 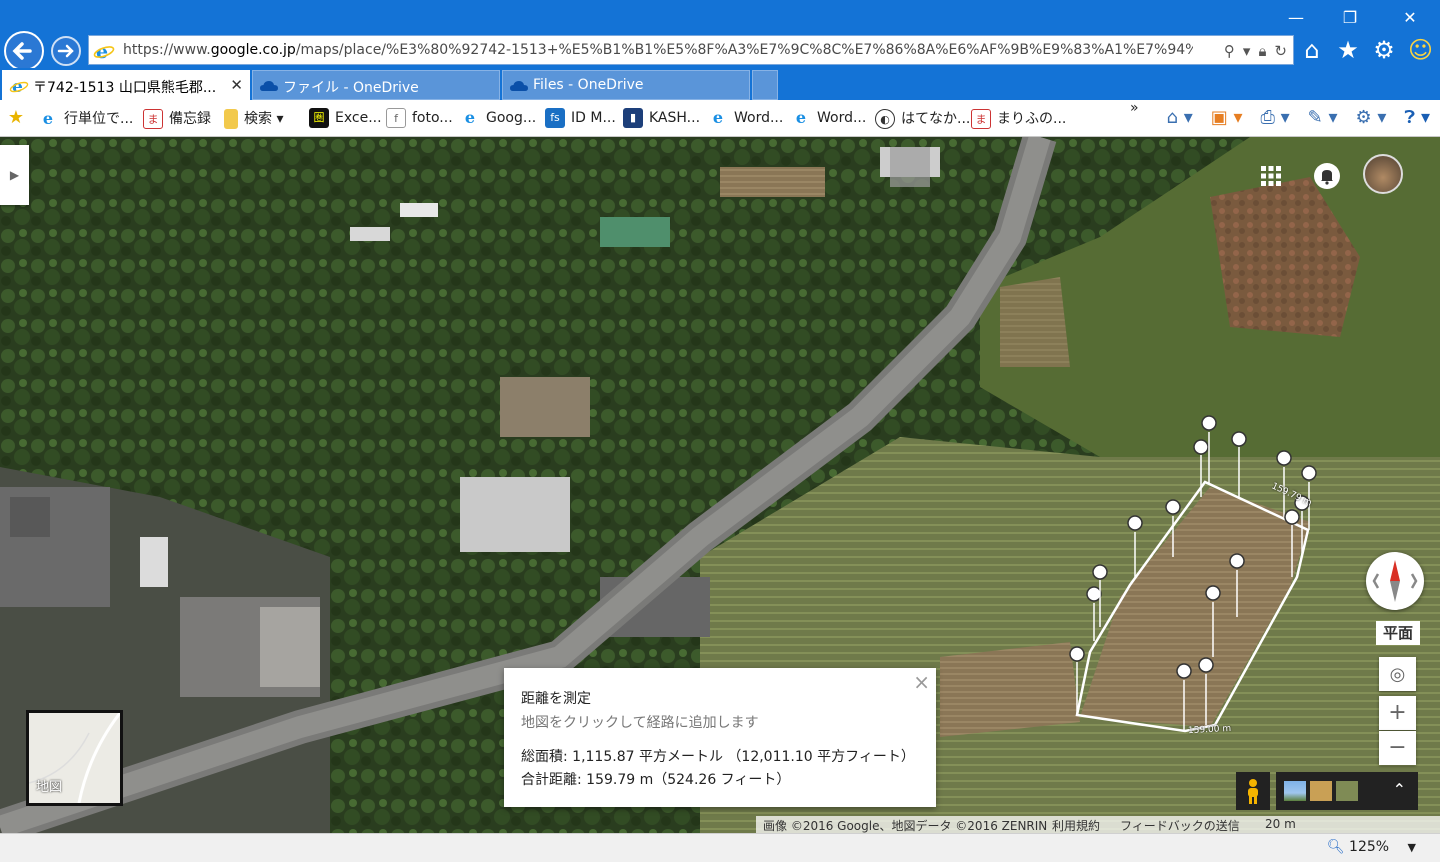 What do you see at coordinates (1411, 847) in the screenshot?
I see `chevron-down-icon: ▼` at bounding box center [1411, 847].